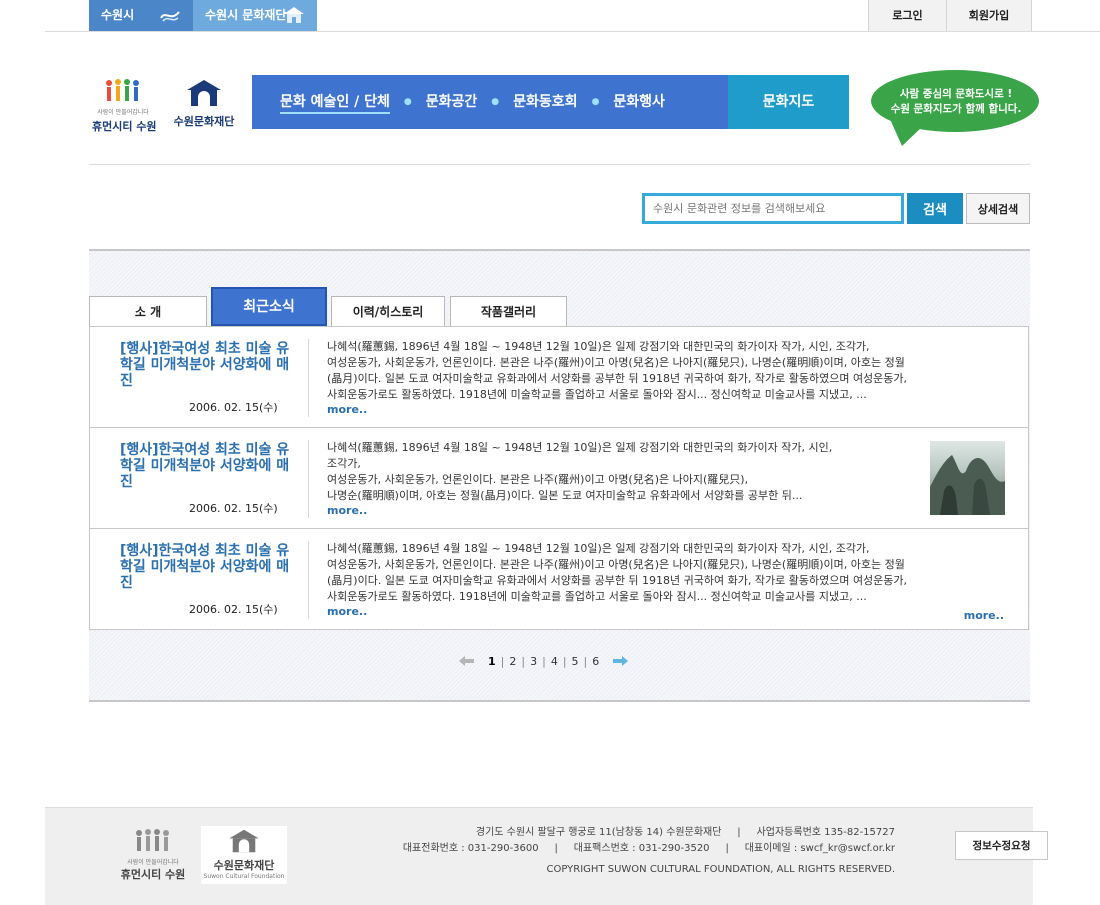  What do you see at coordinates (170, 16) in the screenshot?
I see `swirl-icon` at bounding box center [170, 16].